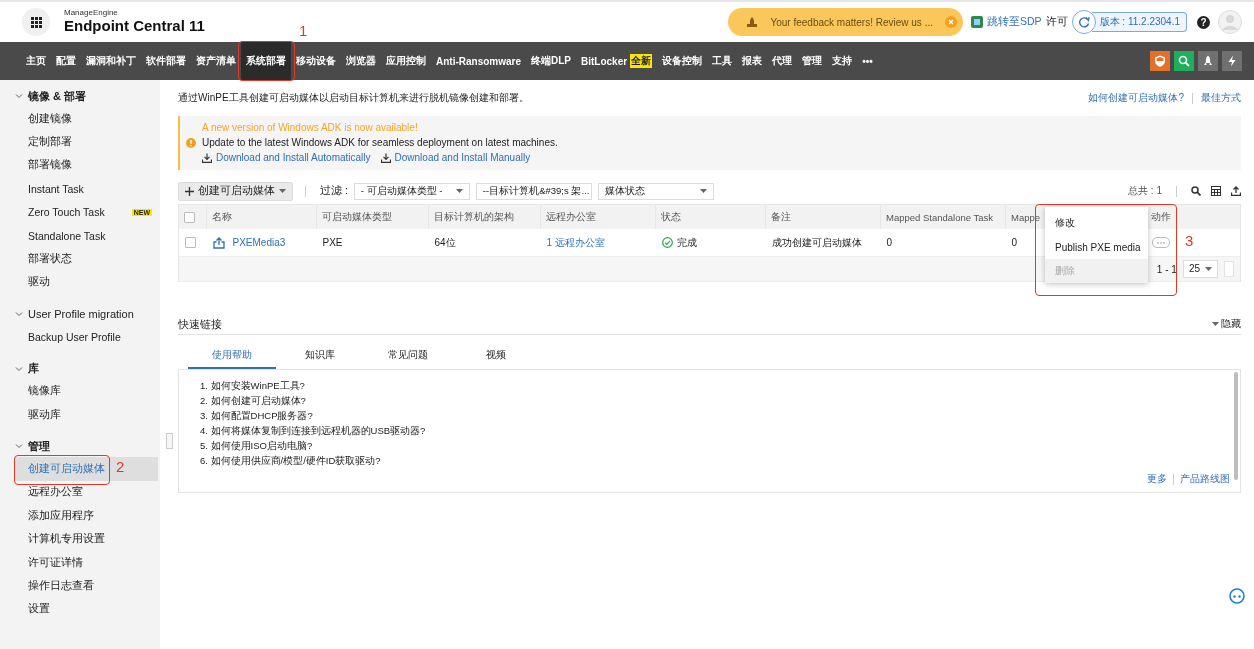 Image resolution: width=1254 pixels, height=649 pixels. I want to click on shield-button, so click(1160, 61).